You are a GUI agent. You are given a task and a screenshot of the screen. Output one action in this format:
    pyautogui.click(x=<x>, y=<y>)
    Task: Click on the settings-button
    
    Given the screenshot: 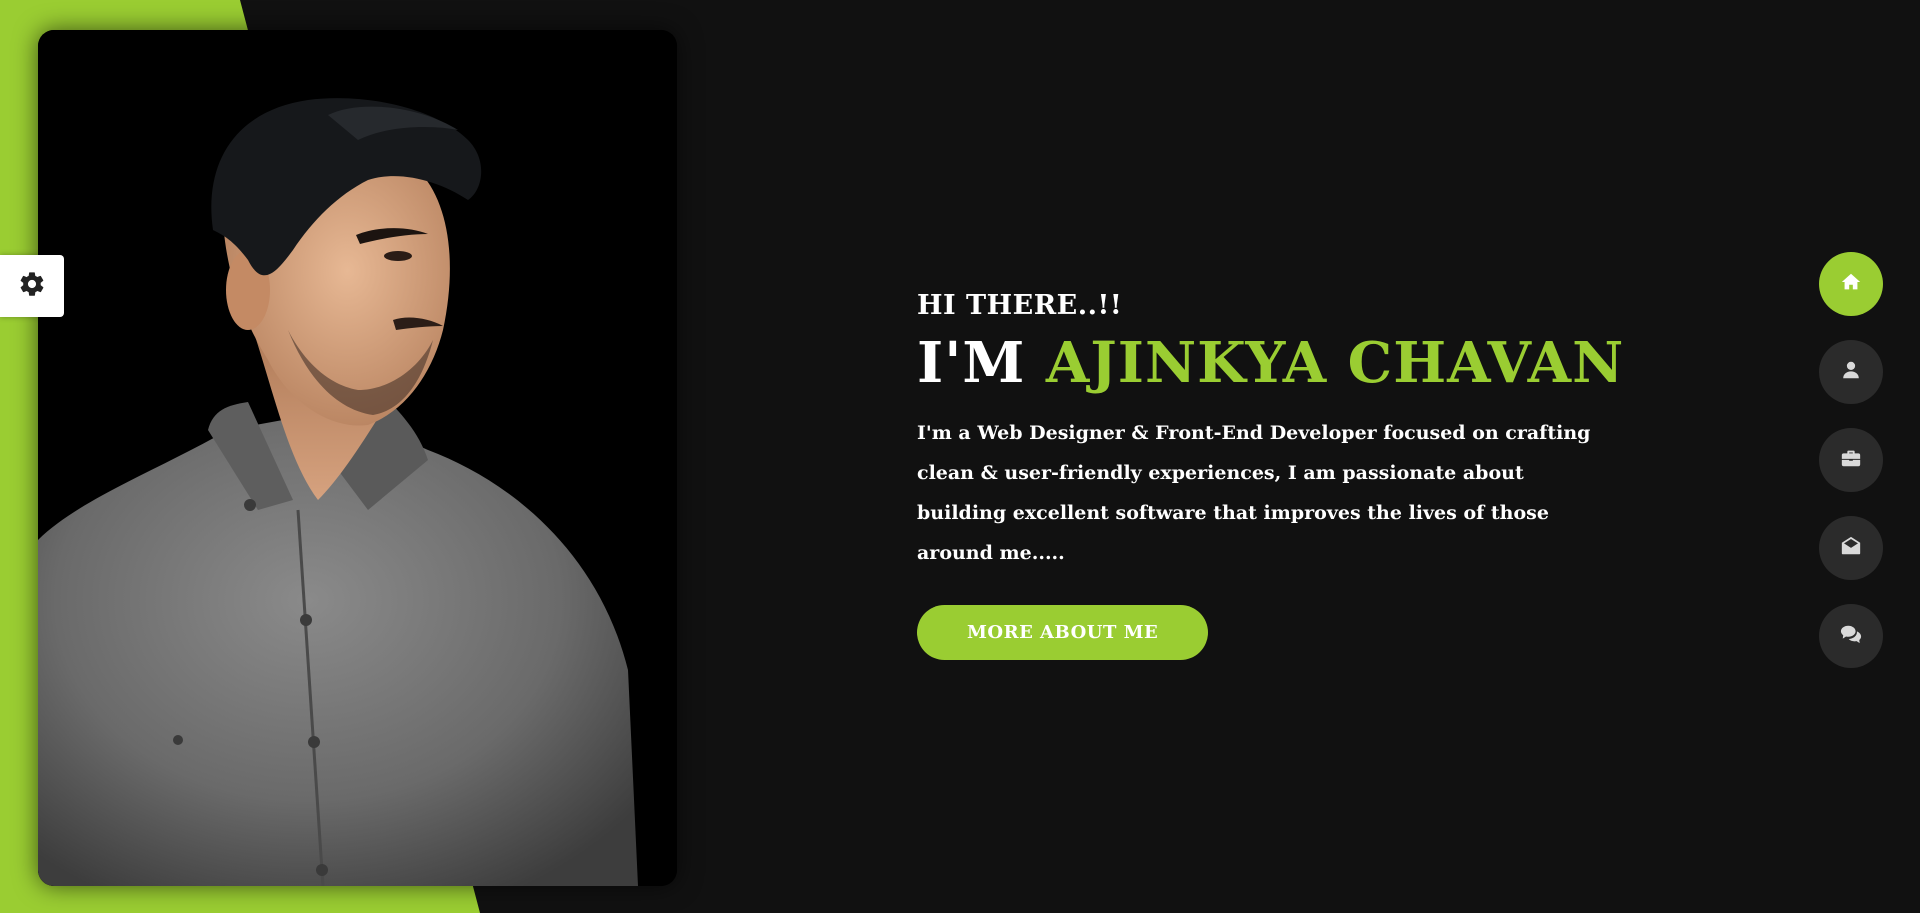 What is the action you would take?
    pyautogui.click(x=32, y=286)
    